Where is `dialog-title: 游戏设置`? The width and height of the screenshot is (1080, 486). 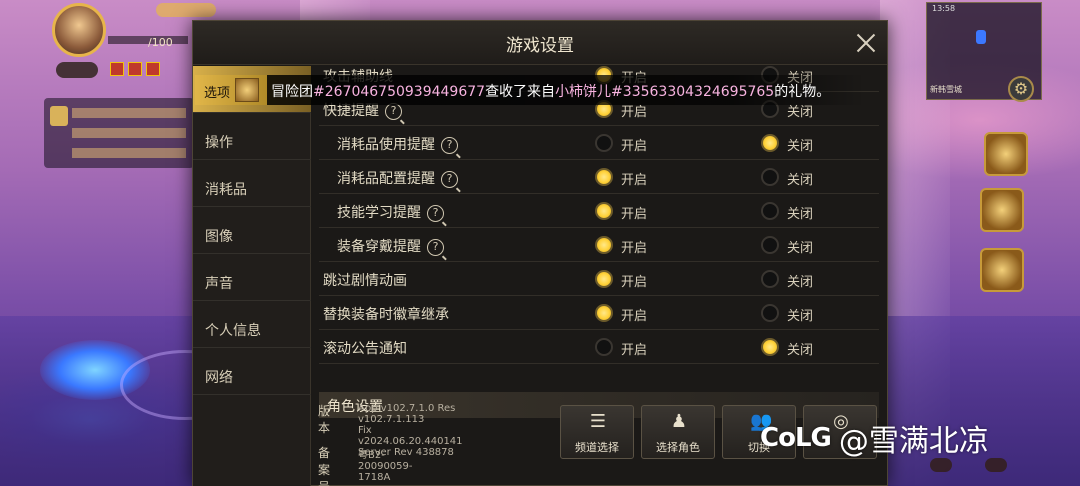
dialog-title: 游戏设置 is located at coordinates (540, 46).